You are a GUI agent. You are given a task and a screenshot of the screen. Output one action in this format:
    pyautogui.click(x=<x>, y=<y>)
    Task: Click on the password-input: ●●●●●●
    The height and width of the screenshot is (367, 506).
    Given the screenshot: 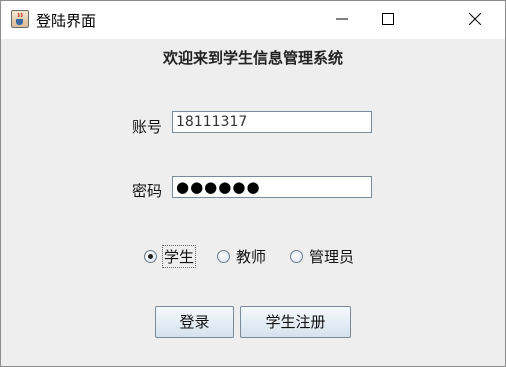 What is the action you would take?
    pyautogui.click(x=272, y=187)
    